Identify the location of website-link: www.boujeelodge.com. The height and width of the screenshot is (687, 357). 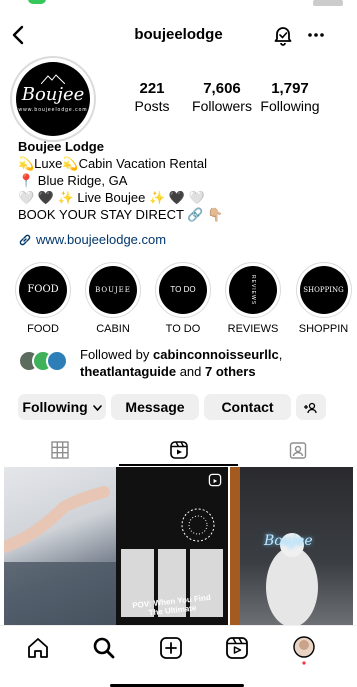
(92, 239).